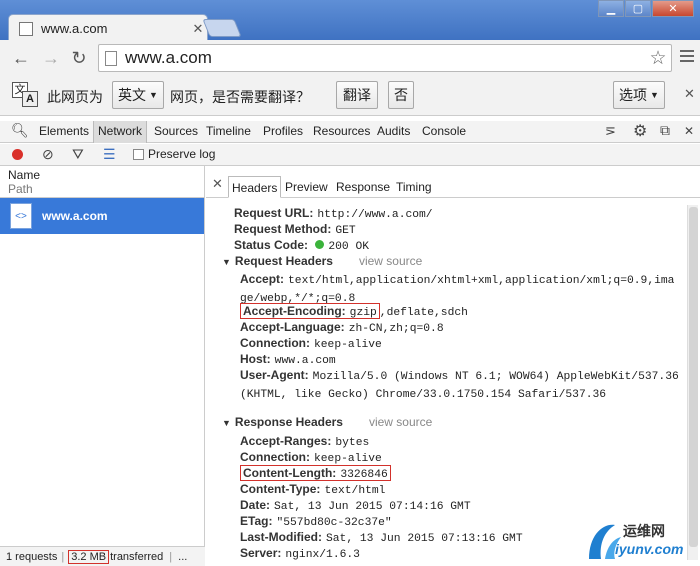 The image size is (700, 566). What do you see at coordinates (286, 441) in the screenshot?
I see `header-key: Accept-Ranges:` at bounding box center [286, 441].